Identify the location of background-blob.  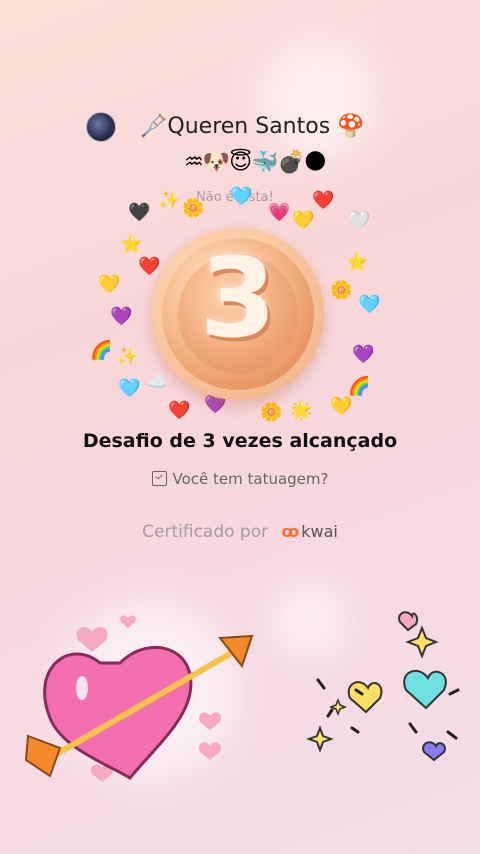
(320, 100).